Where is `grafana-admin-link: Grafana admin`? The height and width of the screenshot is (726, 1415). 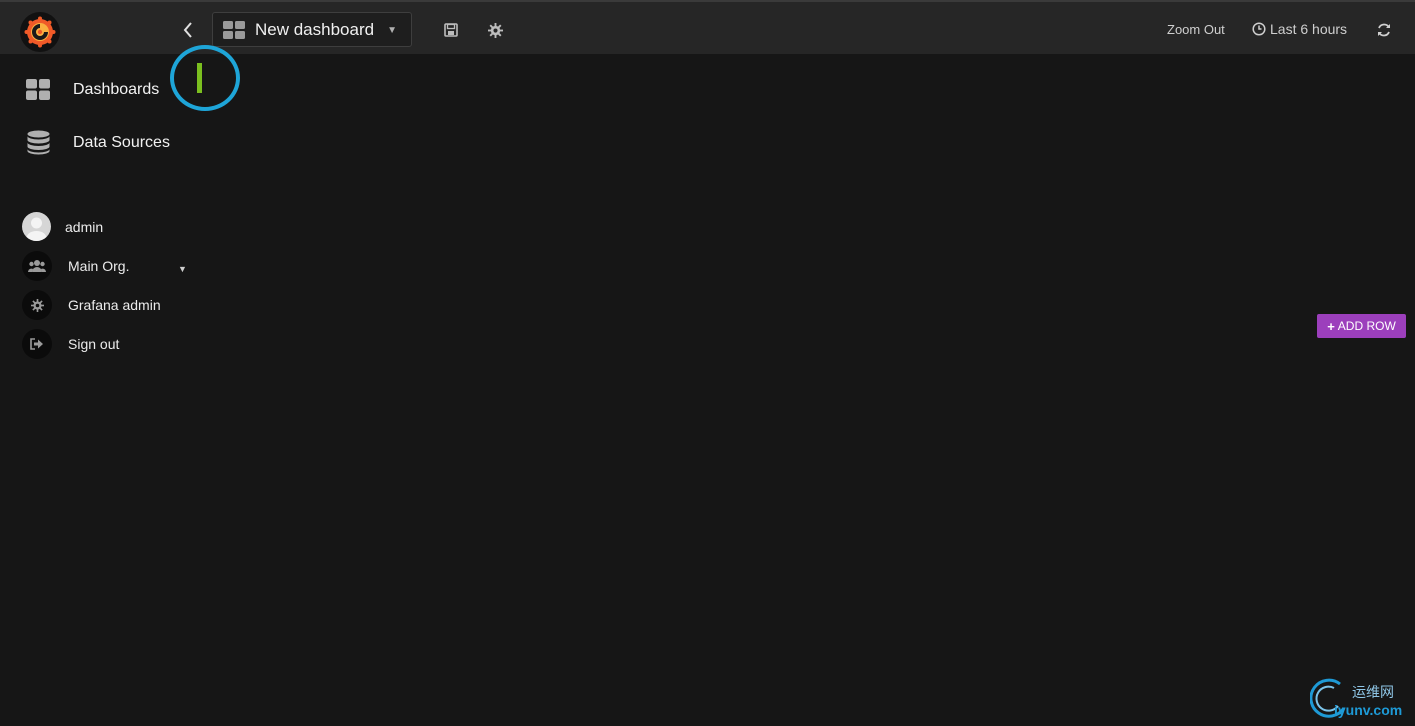
grafana-admin-link: Grafana admin is located at coordinates (91, 305).